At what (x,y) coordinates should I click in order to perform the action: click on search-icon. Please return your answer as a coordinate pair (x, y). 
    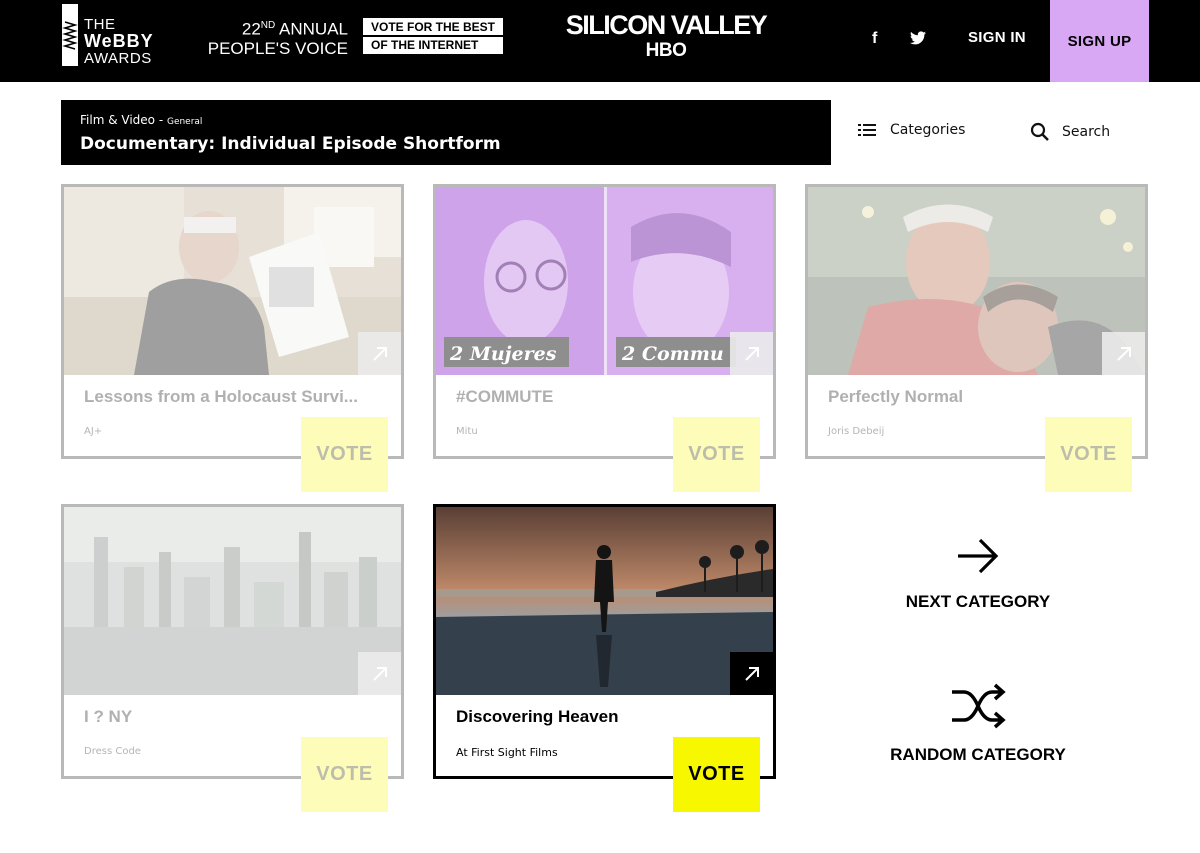
    Looking at the image, I should click on (1039, 131).